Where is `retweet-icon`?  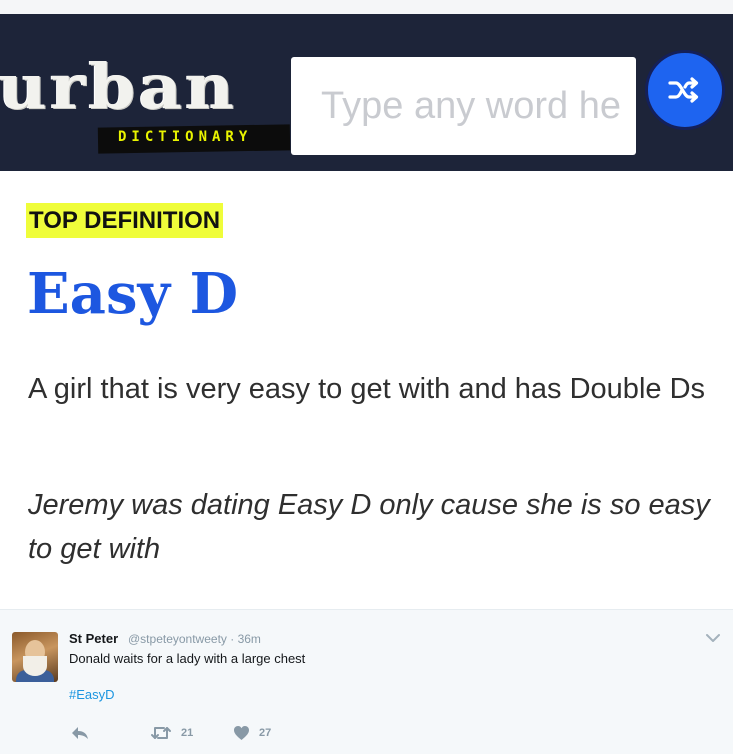 retweet-icon is located at coordinates (161, 733).